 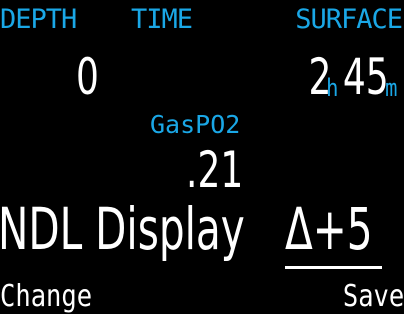 What do you see at coordinates (333, 267) in the screenshot?
I see `selection-underline` at bounding box center [333, 267].